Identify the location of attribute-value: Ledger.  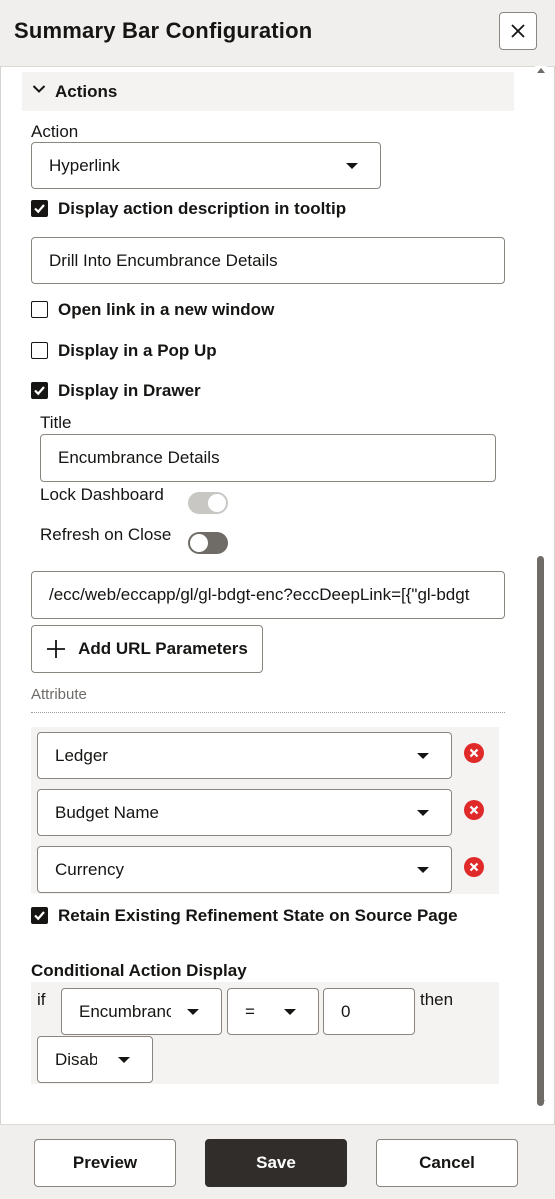
(81, 755).